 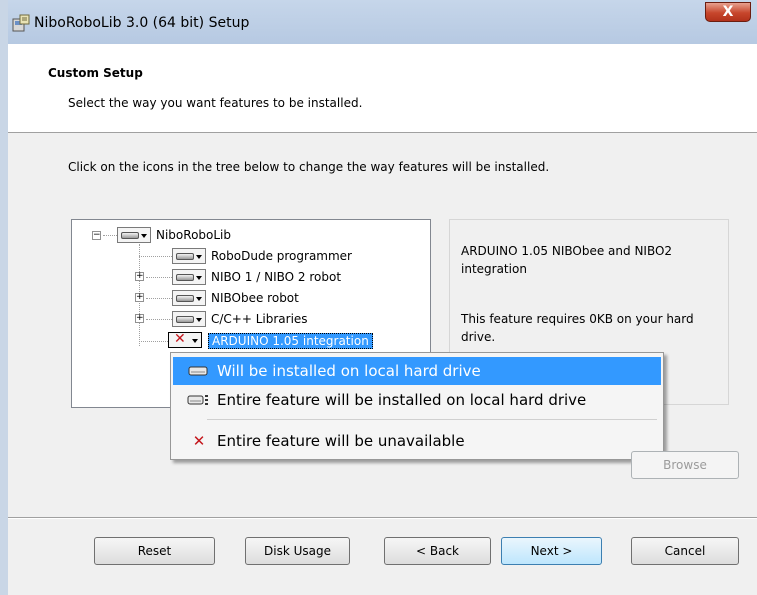 What do you see at coordinates (139, 276) in the screenshot?
I see `expand-toggle-nibo: +` at bounding box center [139, 276].